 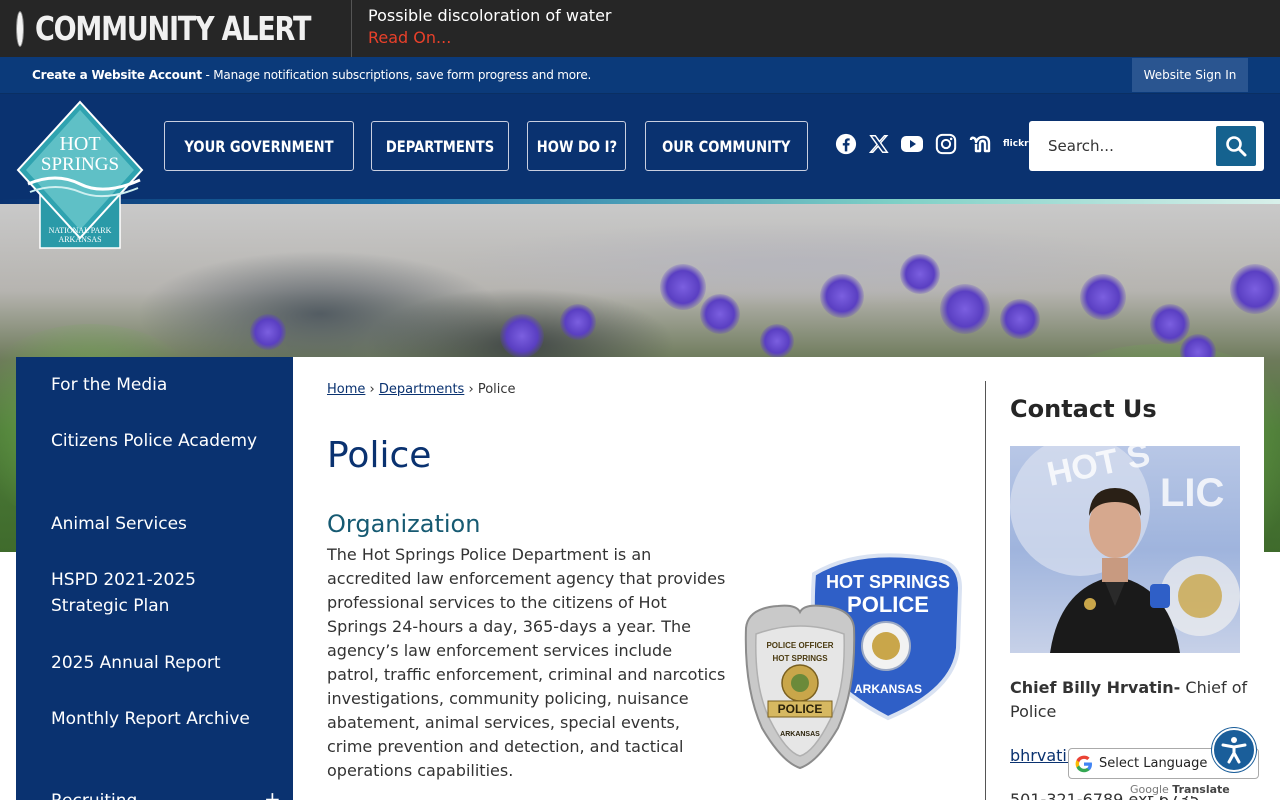 I want to click on website-sign-in-button: Website Sign In, so click(x=1190, y=75).